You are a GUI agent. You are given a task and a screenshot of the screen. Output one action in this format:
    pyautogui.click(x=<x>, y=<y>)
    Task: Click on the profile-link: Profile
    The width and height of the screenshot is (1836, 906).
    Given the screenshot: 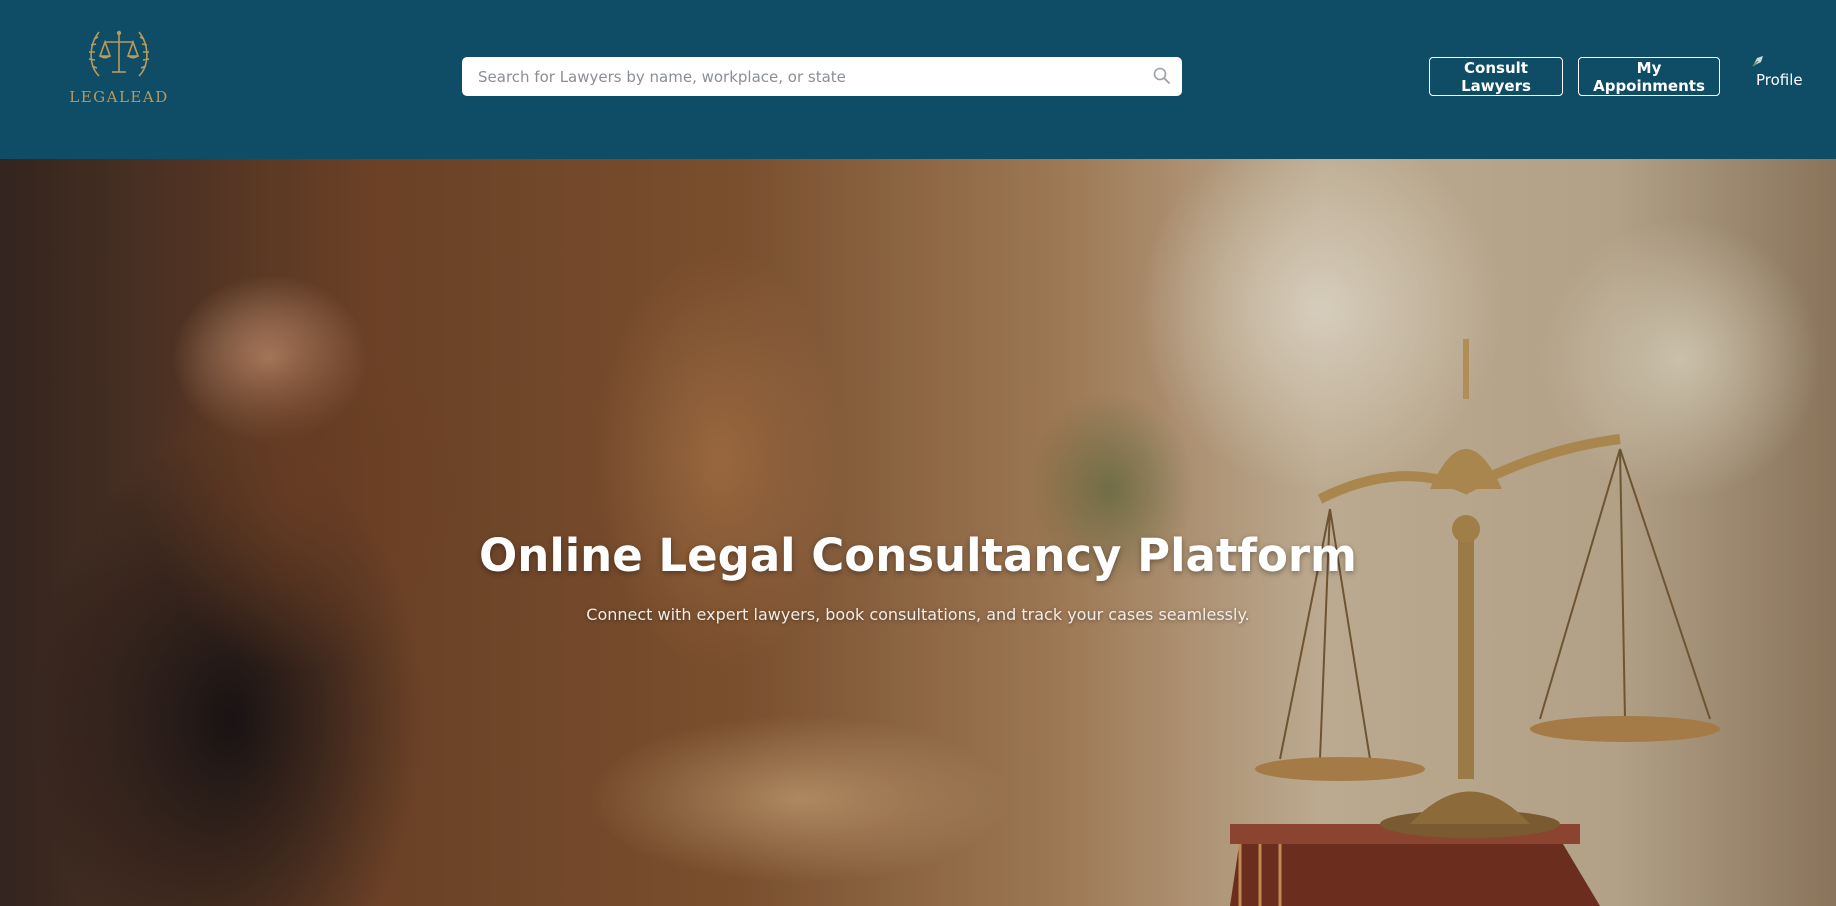 What is the action you would take?
    pyautogui.click(x=1778, y=74)
    